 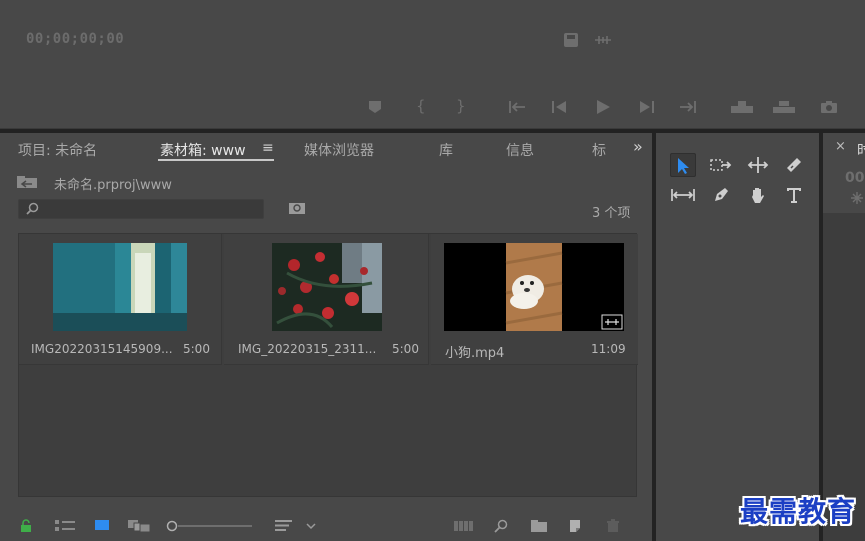 What do you see at coordinates (139, 527) in the screenshot?
I see `freeform-view-icon` at bounding box center [139, 527].